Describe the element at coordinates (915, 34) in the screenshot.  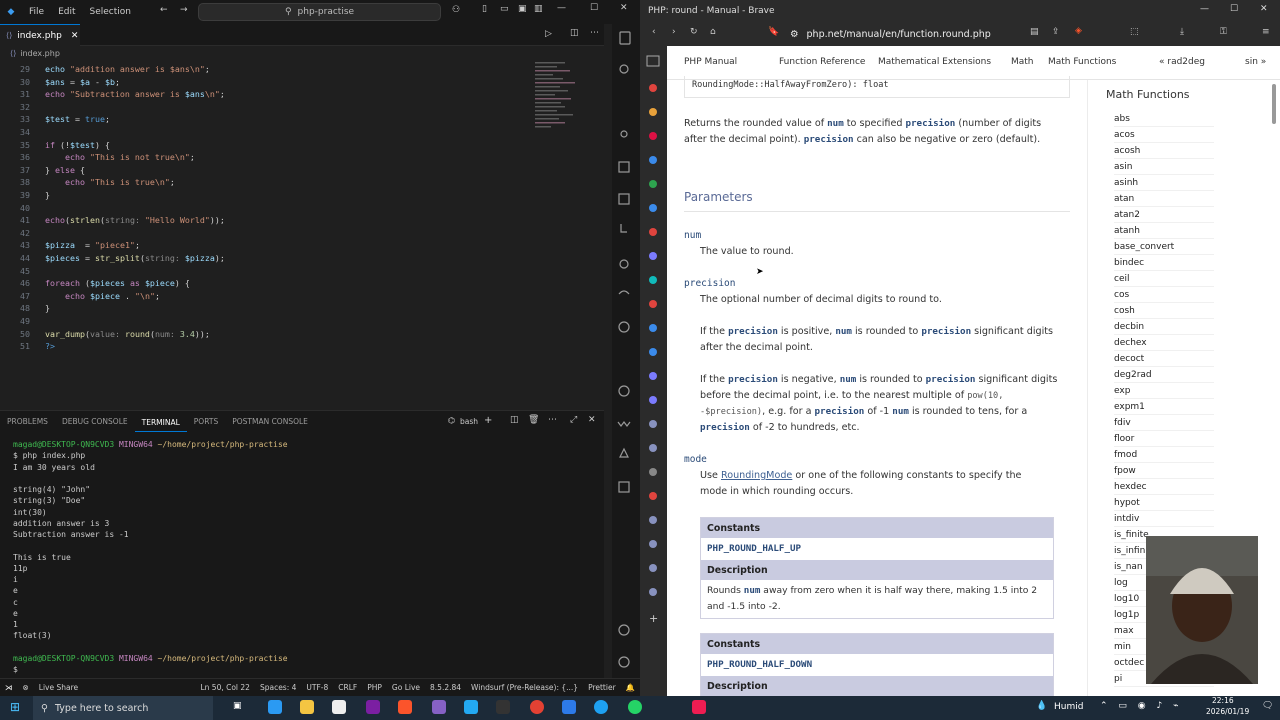
I see `address-bar: ⚙ php.net/manual/en/function.round.php` at that location.